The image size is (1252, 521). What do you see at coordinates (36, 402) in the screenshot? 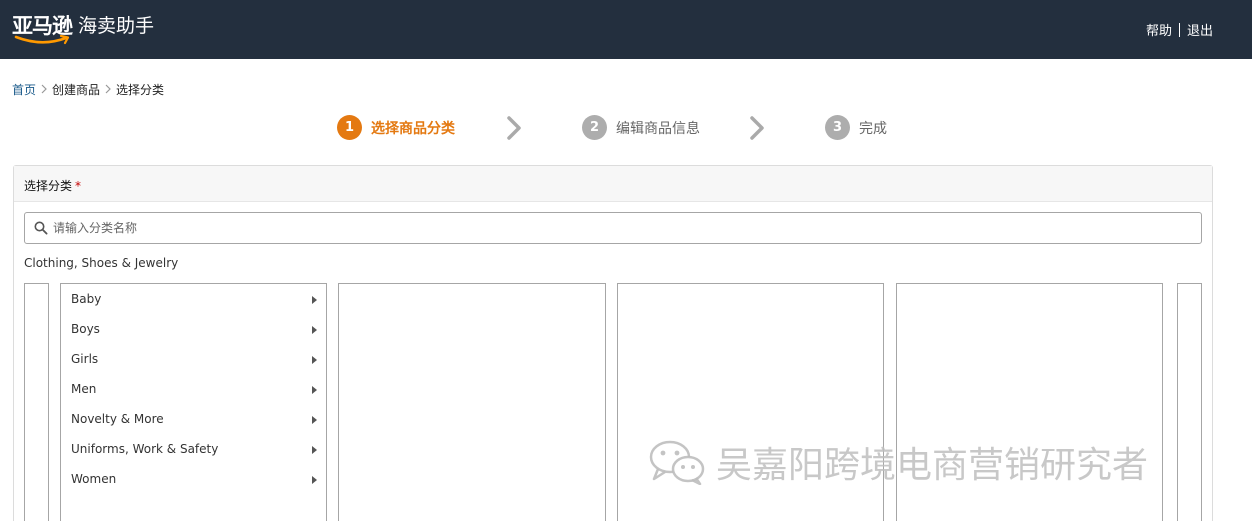
I see `category-column-left-stub` at bounding box center [36, 402].